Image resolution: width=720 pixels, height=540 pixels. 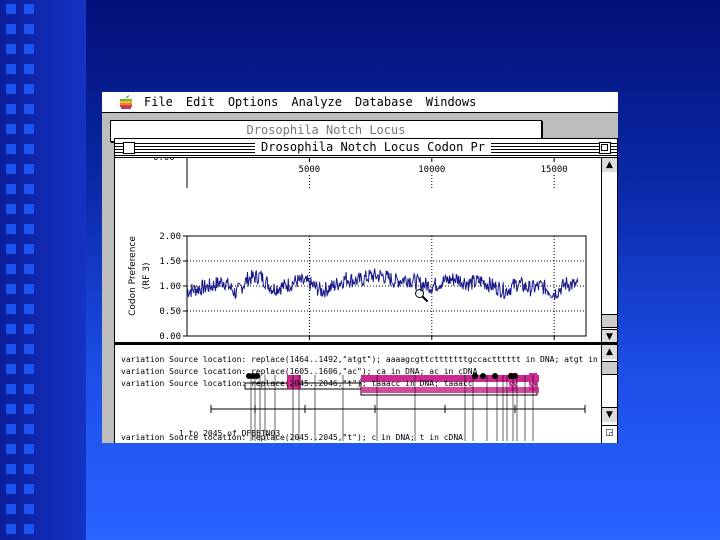 What do you see at coordinates (43, 270) in the screenshot?
I see `slide-sidebar-decoration` at bounding box center [43, 270].